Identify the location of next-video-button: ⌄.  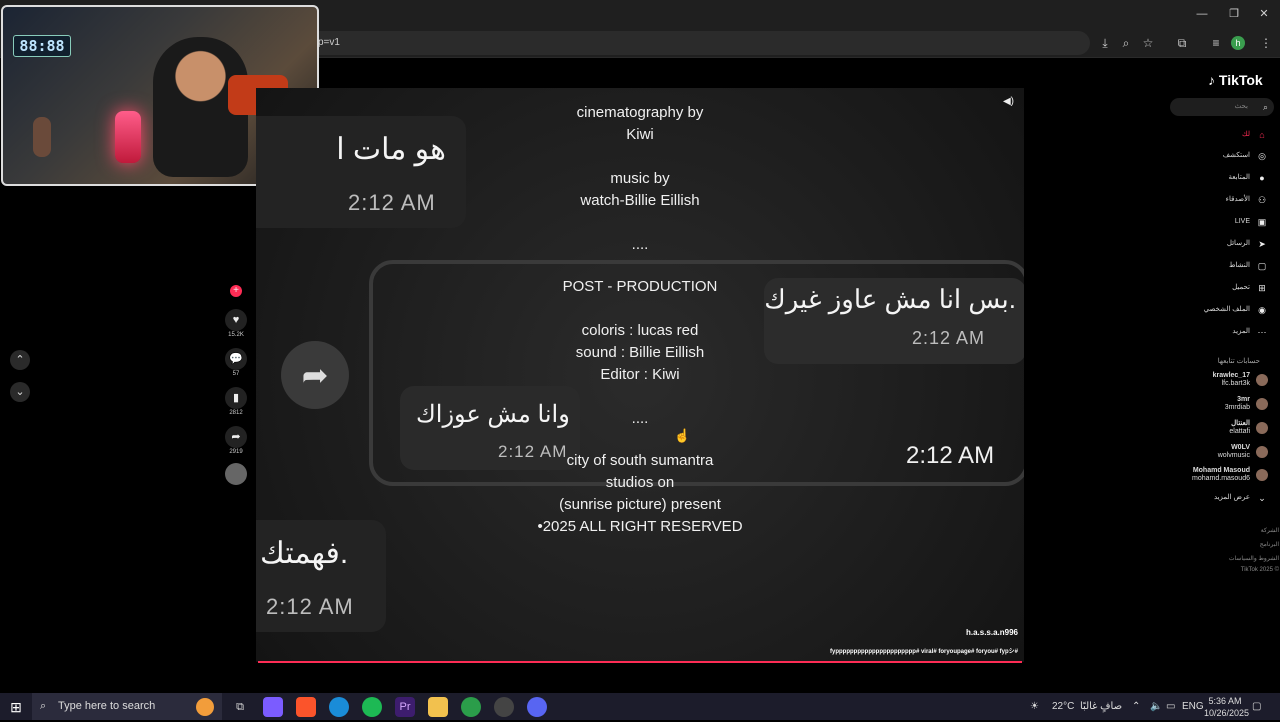
(20, 392).